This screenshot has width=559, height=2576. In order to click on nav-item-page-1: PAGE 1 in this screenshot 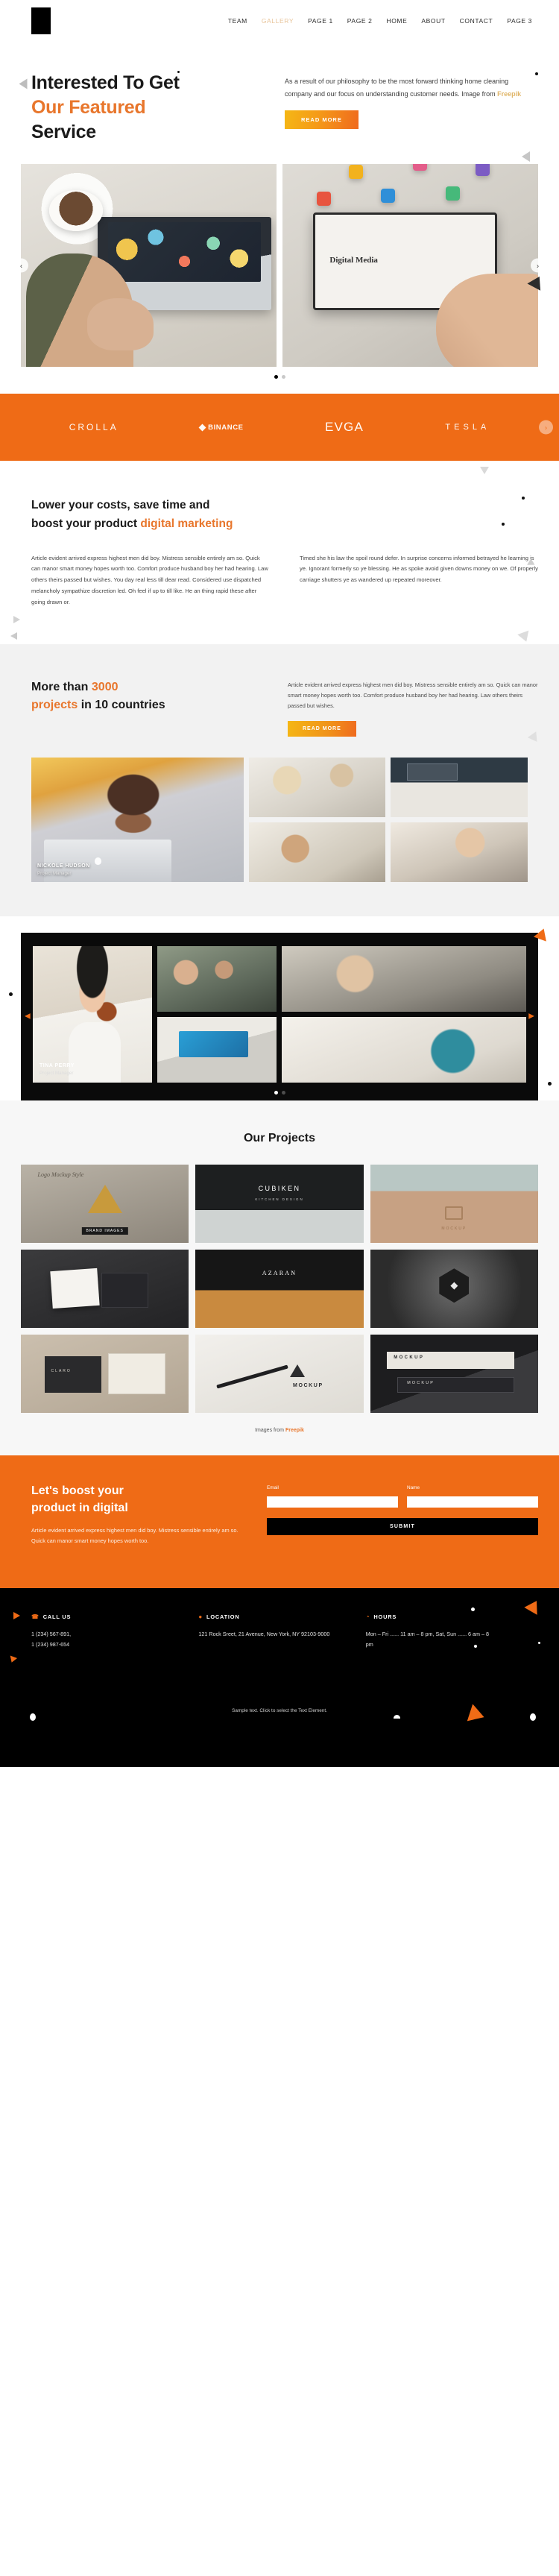, I will do `click(320, 21)`.